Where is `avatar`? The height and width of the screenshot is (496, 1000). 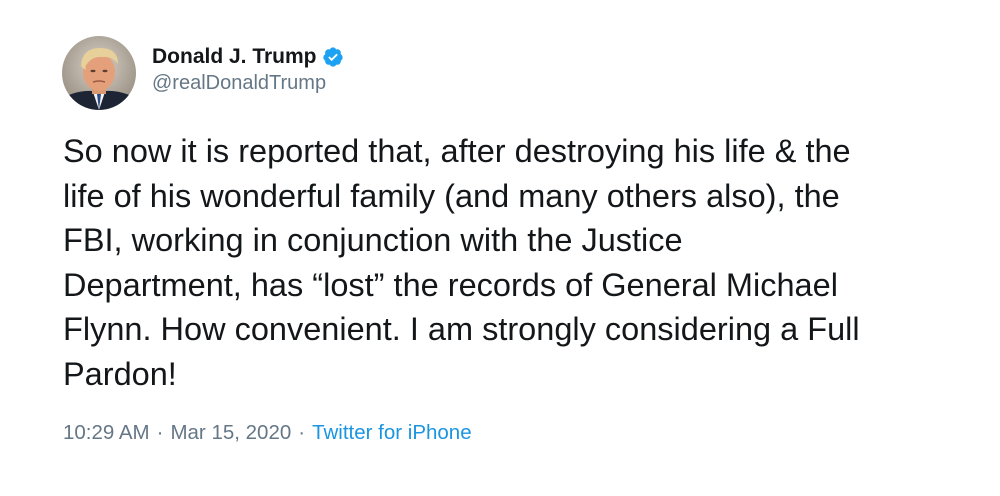 avatar is located at coordinates (99, 73).